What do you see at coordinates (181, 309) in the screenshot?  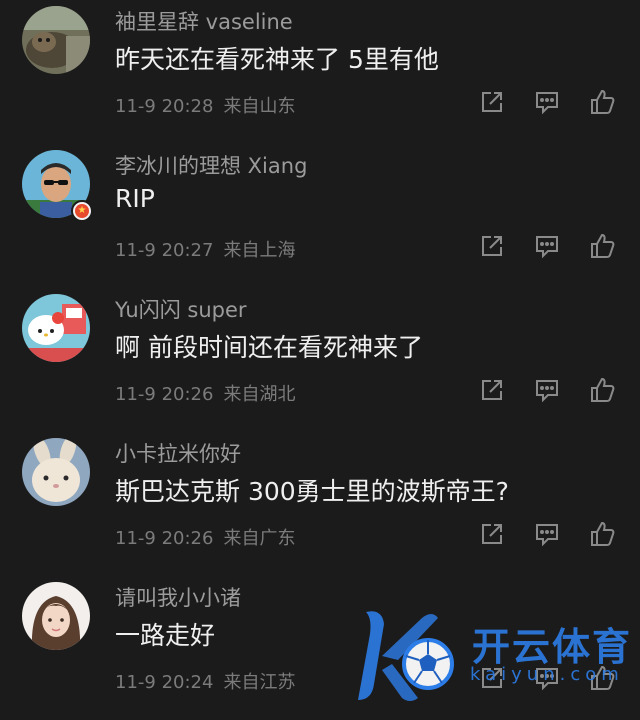 I see `username: Yu闪闪 super` at bounding box center [181, 309].